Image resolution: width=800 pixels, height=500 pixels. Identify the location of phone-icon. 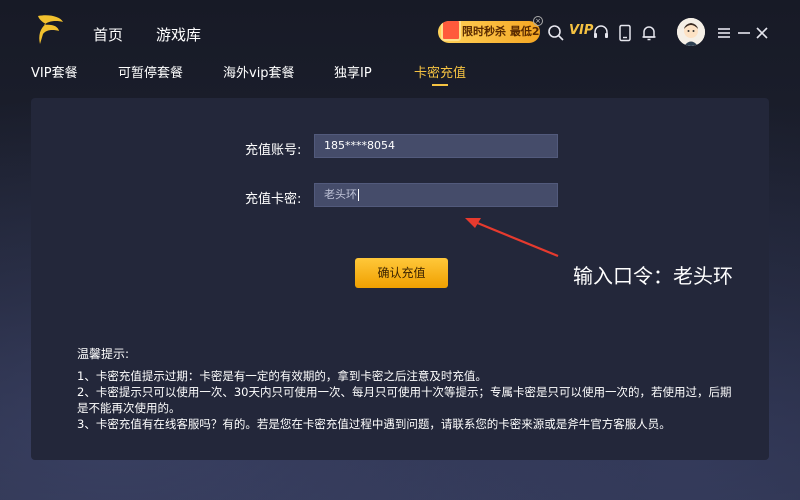
(625, 33).